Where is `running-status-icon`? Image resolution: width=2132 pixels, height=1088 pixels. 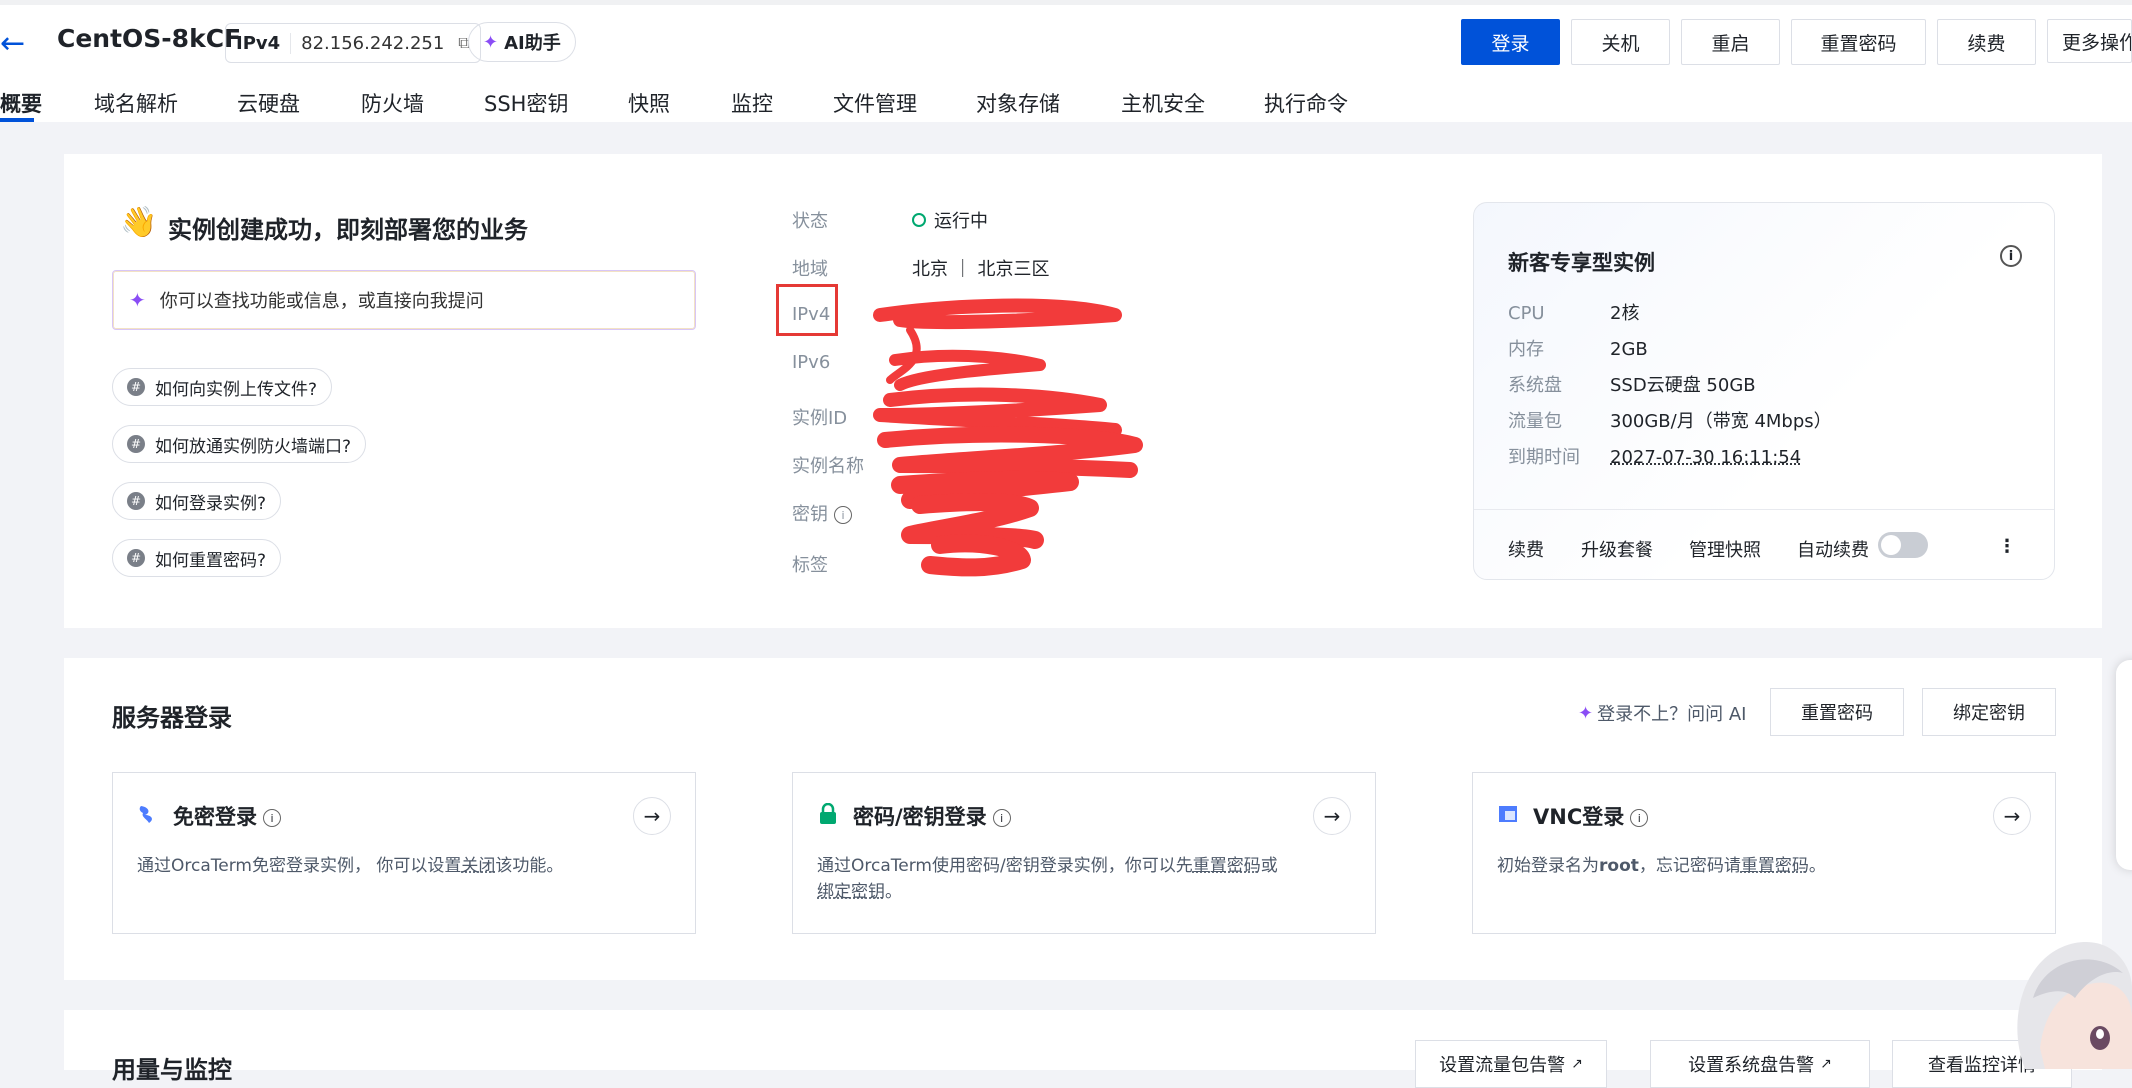
running-status-icon is located at coordinates (919, 220).